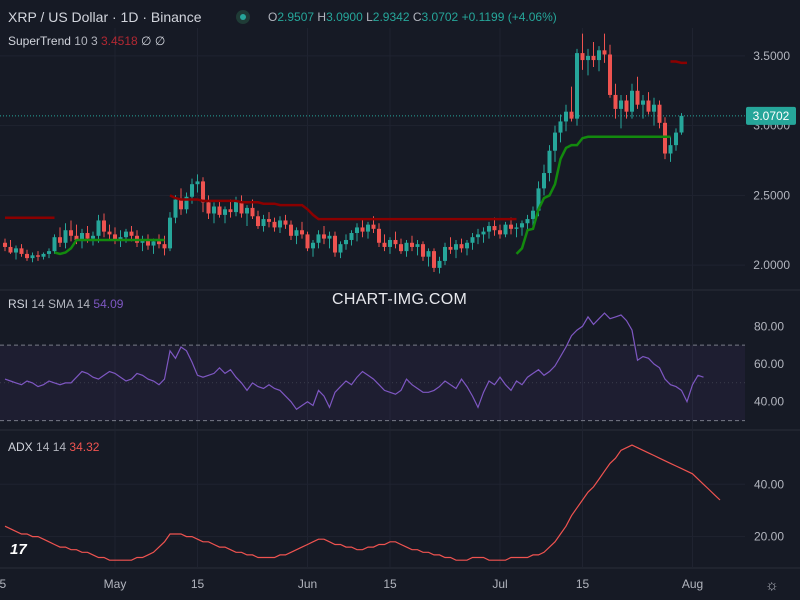 This screenshot has height=600, width=800. What do you see at coordinates (769, 326) in the screenshot?
I see `rsi-tick-label: 80.00` at bounding box center [769, 326].